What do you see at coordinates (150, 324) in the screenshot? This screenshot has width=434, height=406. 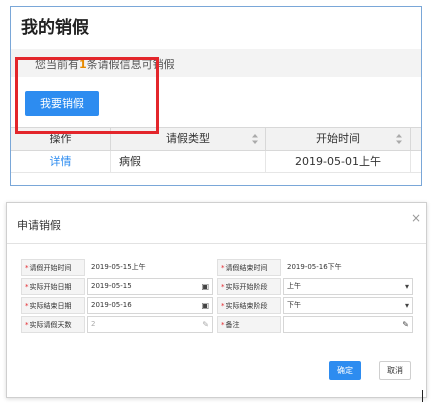 I see `act-days-field: 2 ✎` at bounding box center [150, 324].